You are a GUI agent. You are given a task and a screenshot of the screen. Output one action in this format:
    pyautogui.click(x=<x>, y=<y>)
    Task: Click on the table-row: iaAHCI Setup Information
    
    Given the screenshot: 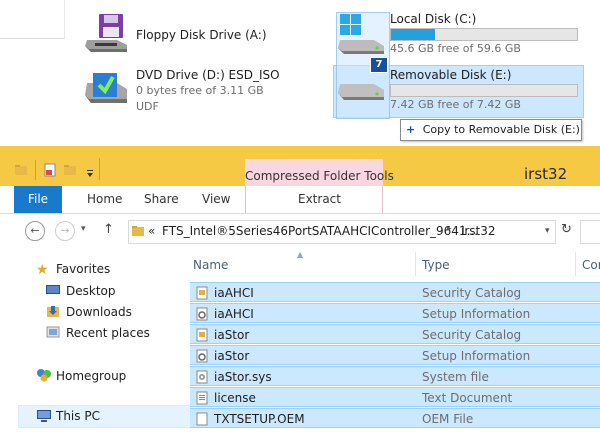 What is the action you would take?
    pyautogui.click(x=395, y=313)
    